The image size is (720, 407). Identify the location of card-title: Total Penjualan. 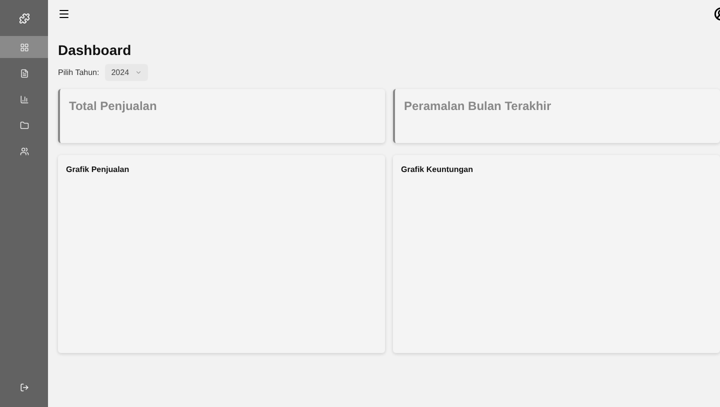
(113, 106).